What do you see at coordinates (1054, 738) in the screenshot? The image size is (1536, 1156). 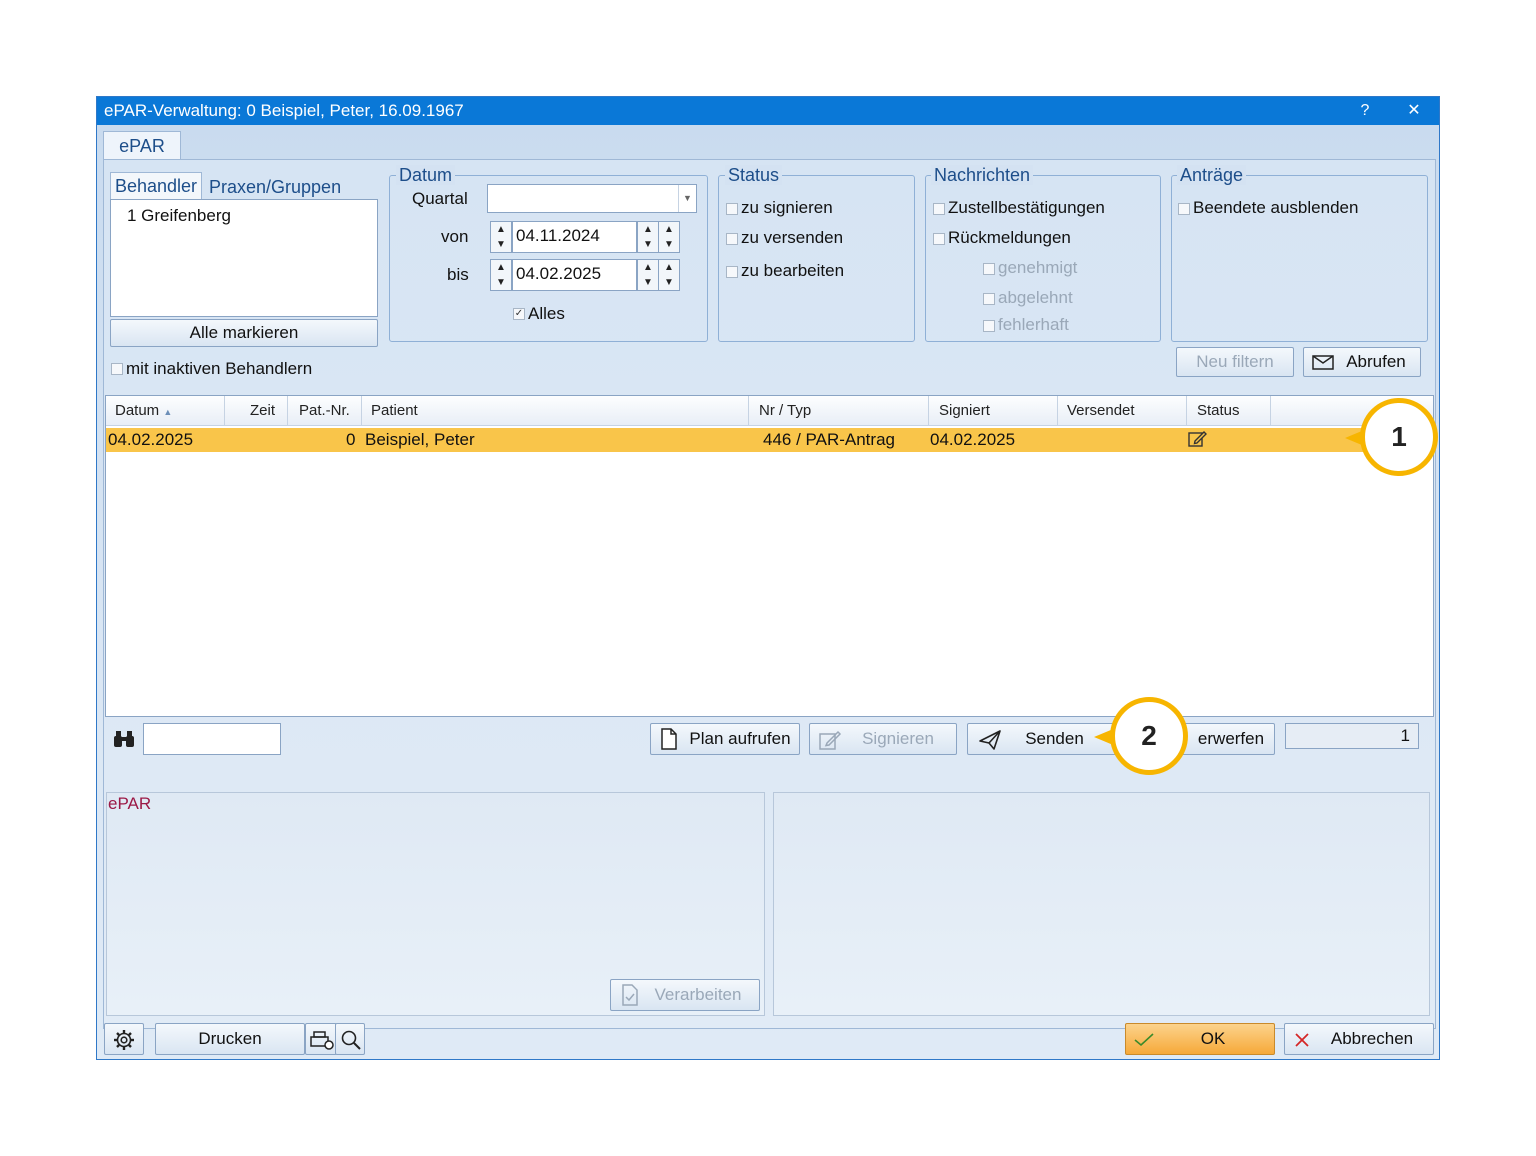 I see `senden-label: Senden` at bounding box center [1054, 738].